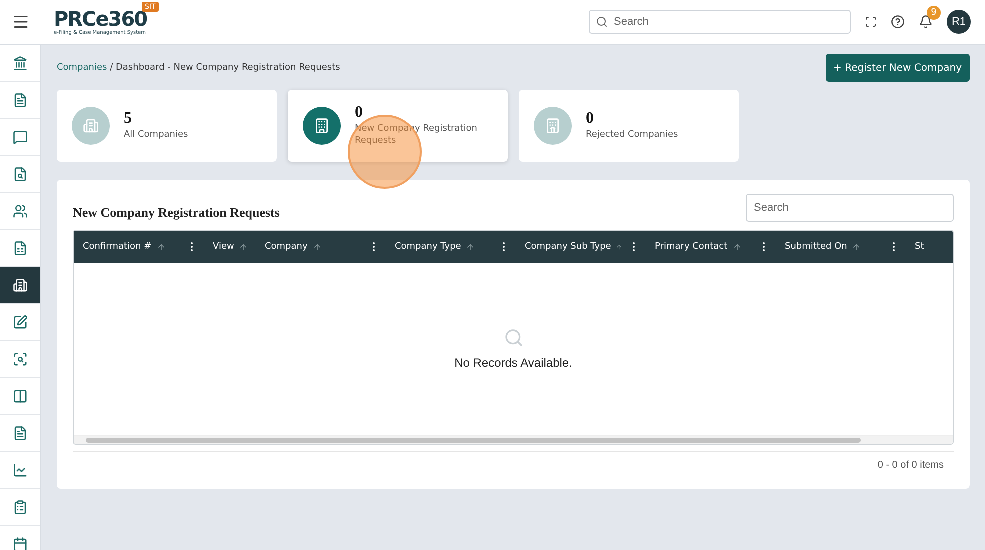 Image resolution: width=985 pixels, height=550 pixels. What do you see at coordinates (167, 126) in the screenshot?
I see `stat-card: 5 All Companies` at bounding box center [167, 126].